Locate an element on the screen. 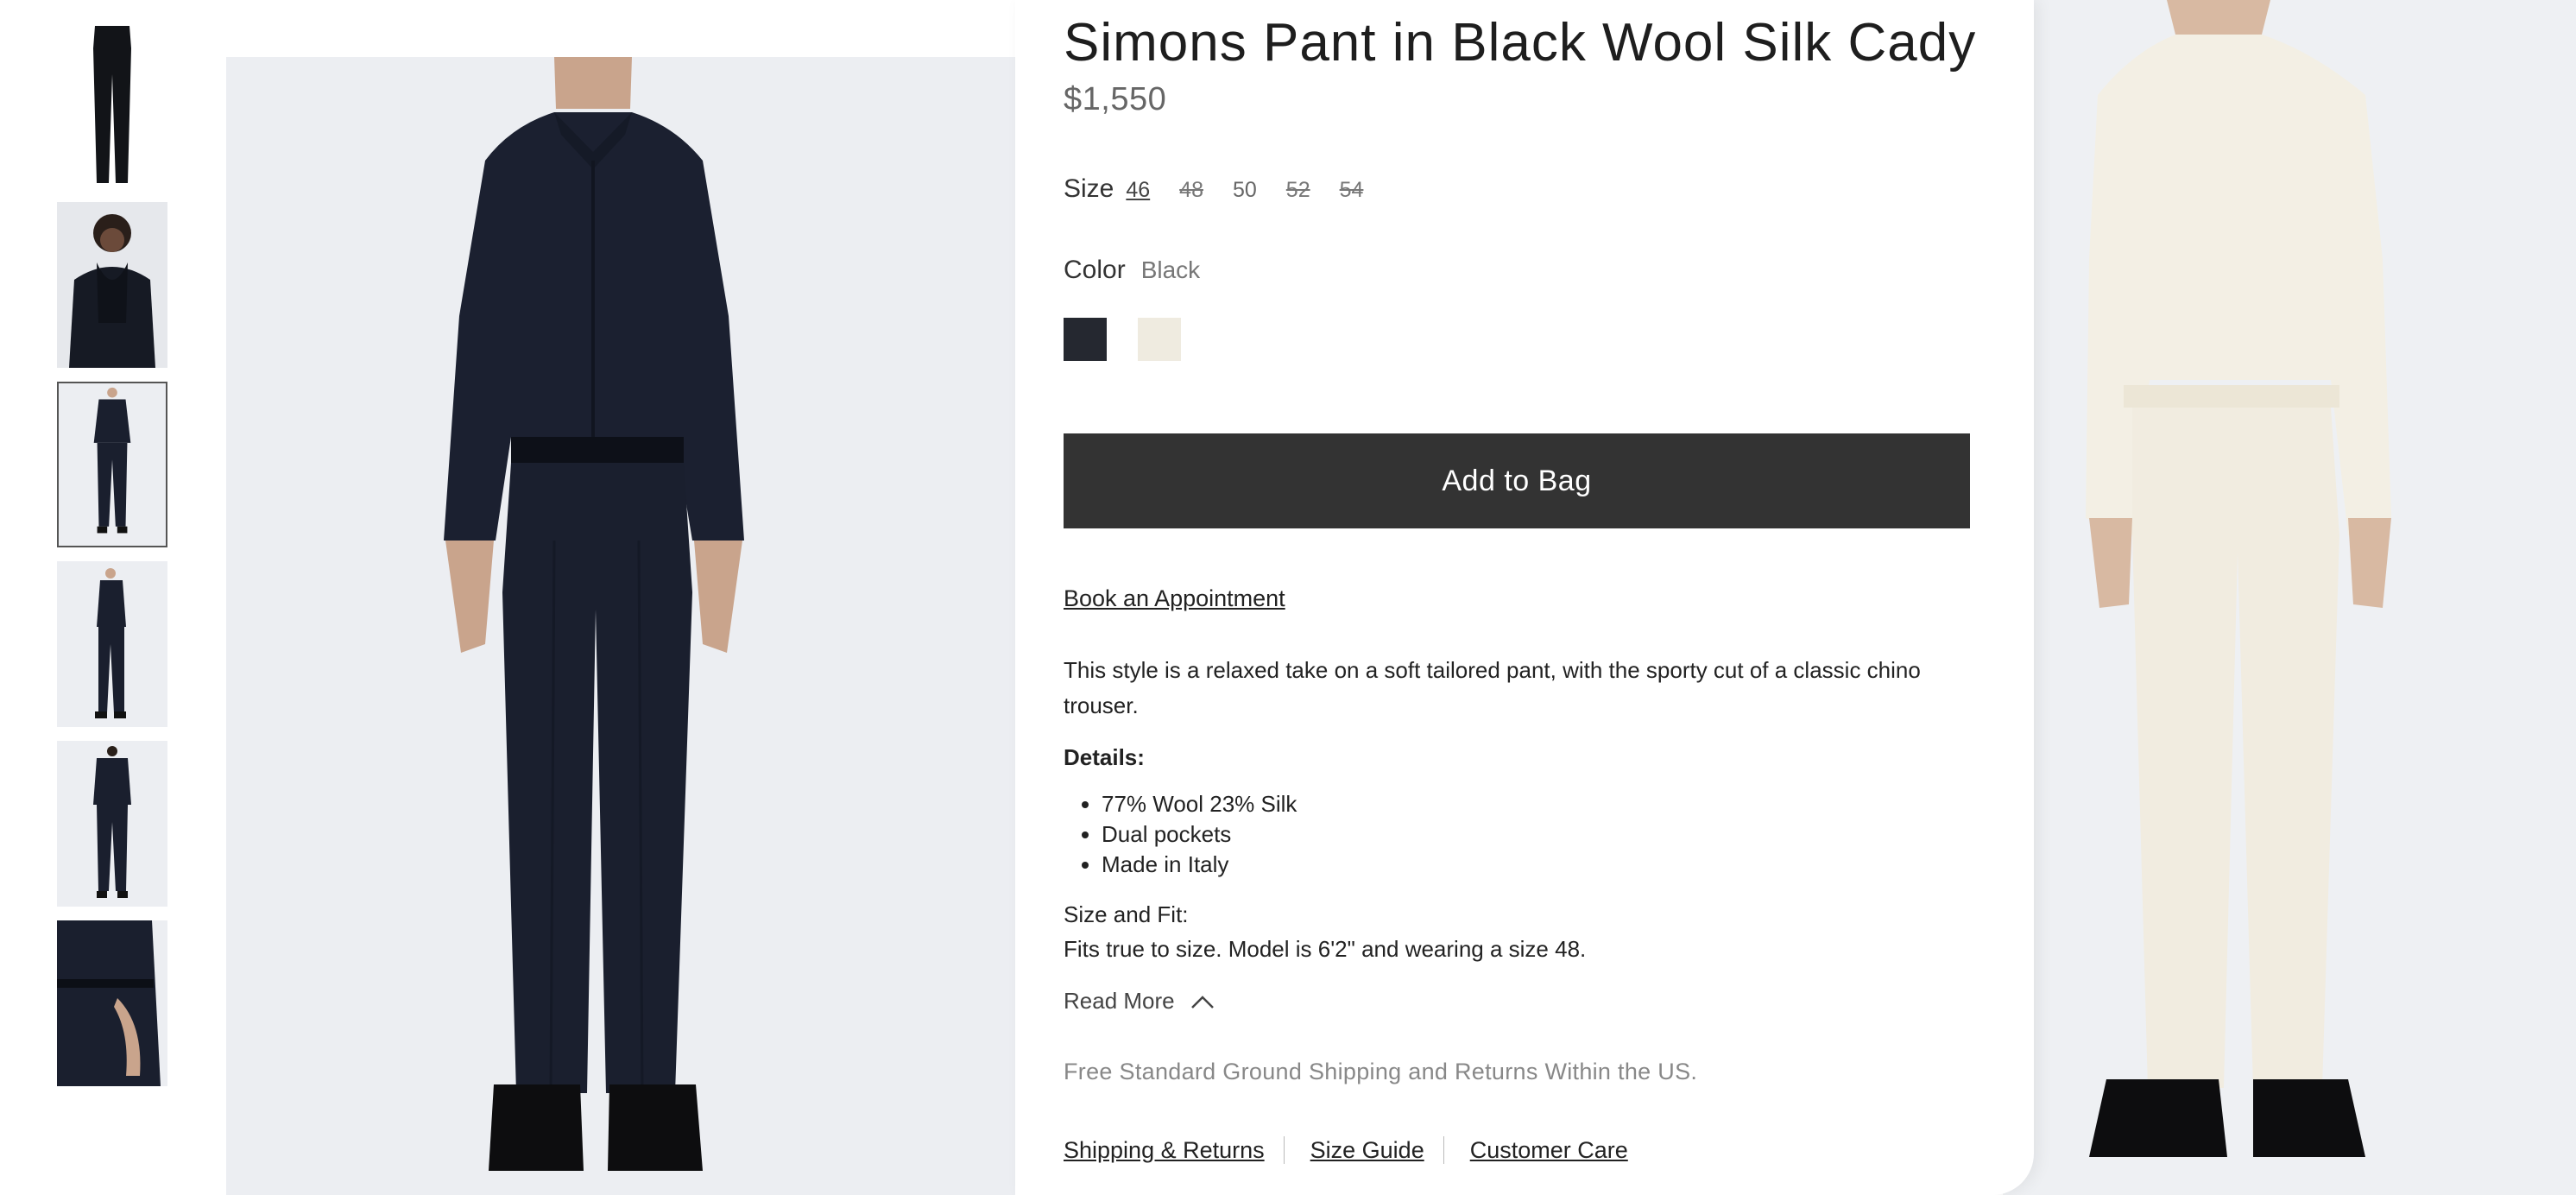 Image resolution: width=2576 pixels, height=1195 pixels. portrait-image is located at coordinates (112, 285).